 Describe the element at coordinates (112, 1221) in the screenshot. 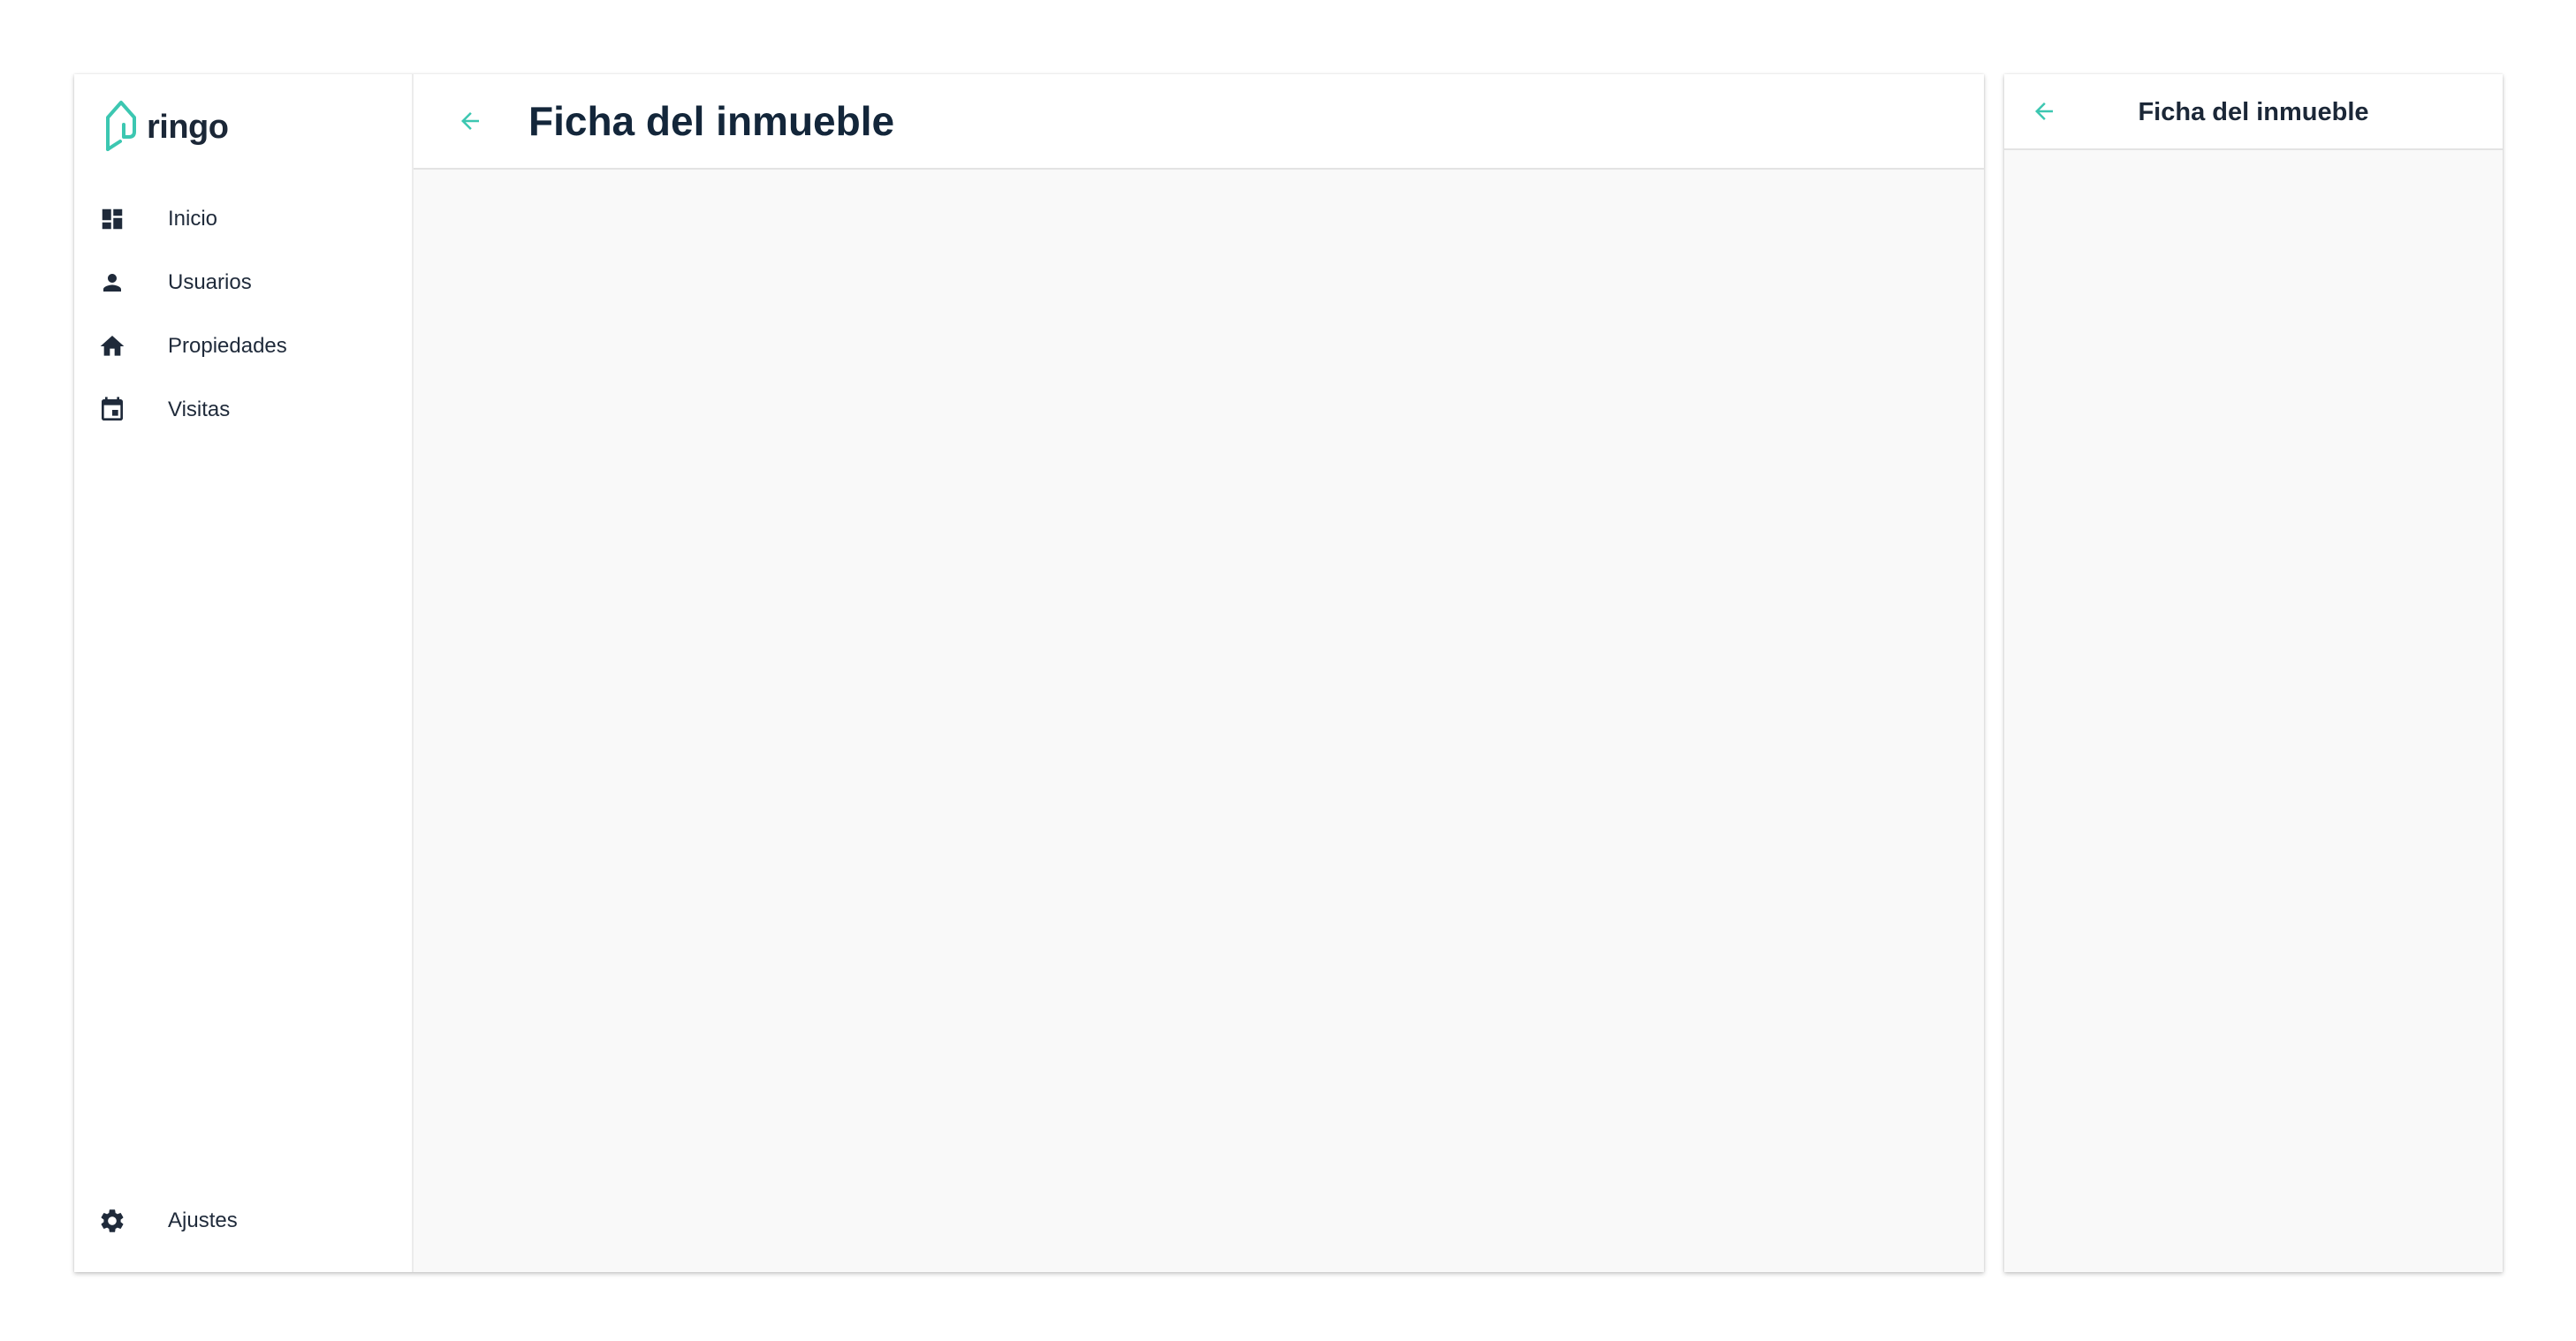

I see `gear-icon` at that location.